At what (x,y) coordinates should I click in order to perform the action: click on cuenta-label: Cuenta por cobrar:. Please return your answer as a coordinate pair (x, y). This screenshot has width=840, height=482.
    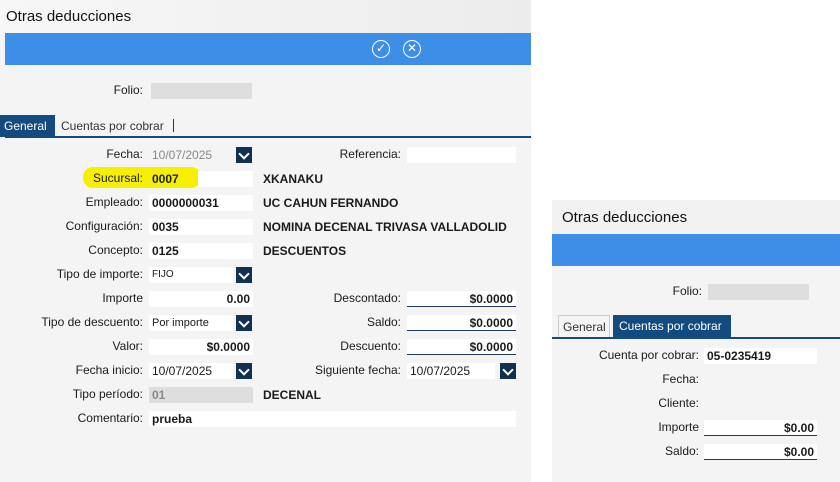
    Looking at the image, I should click on (648, 355).